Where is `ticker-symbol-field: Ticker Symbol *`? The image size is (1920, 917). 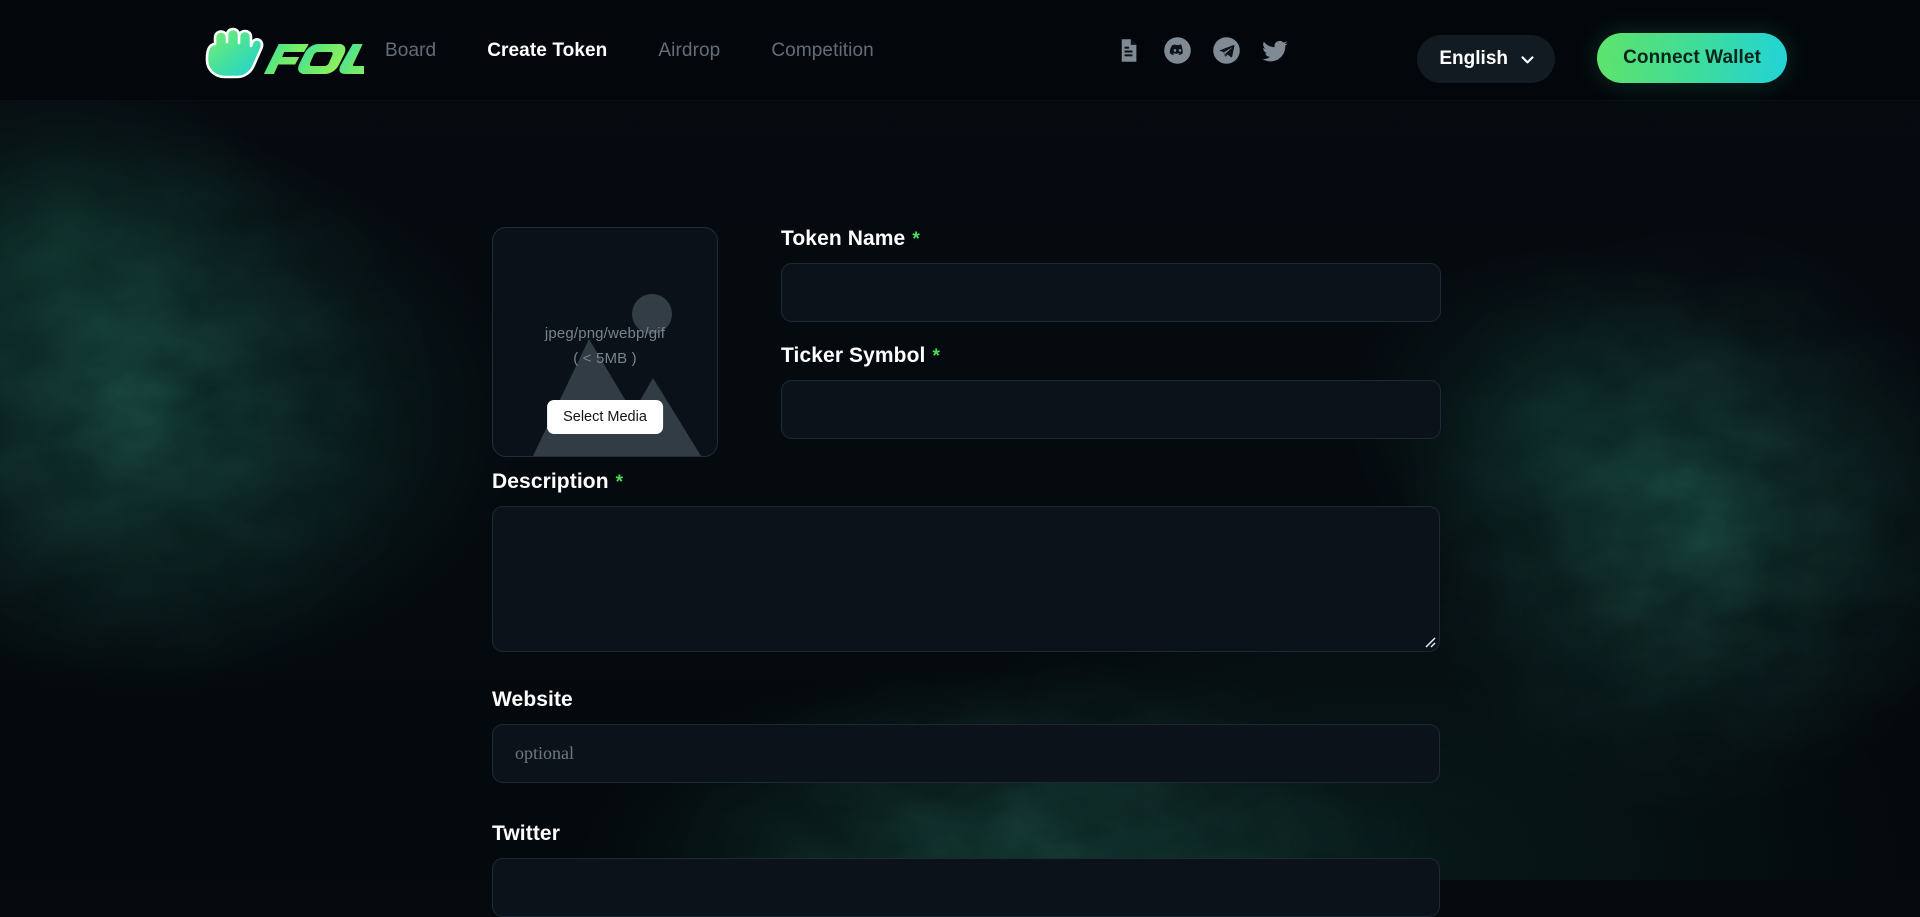
ticker-symbol-field: Ticker Symbol * is located at coordinates (1111, 391).